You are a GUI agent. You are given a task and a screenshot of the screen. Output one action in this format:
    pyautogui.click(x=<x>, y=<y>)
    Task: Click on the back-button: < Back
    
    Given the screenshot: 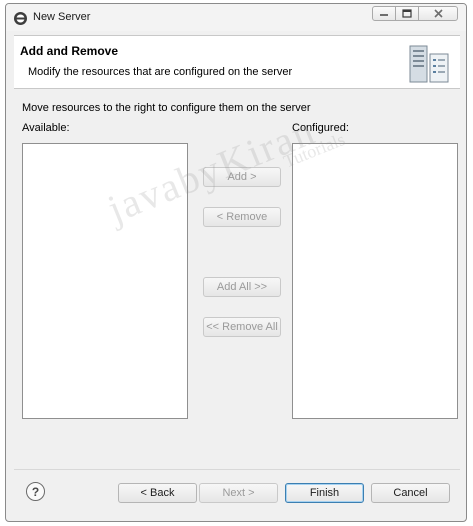 What is the action you would take?
    pyautogui.click(x=157, y=493)
    